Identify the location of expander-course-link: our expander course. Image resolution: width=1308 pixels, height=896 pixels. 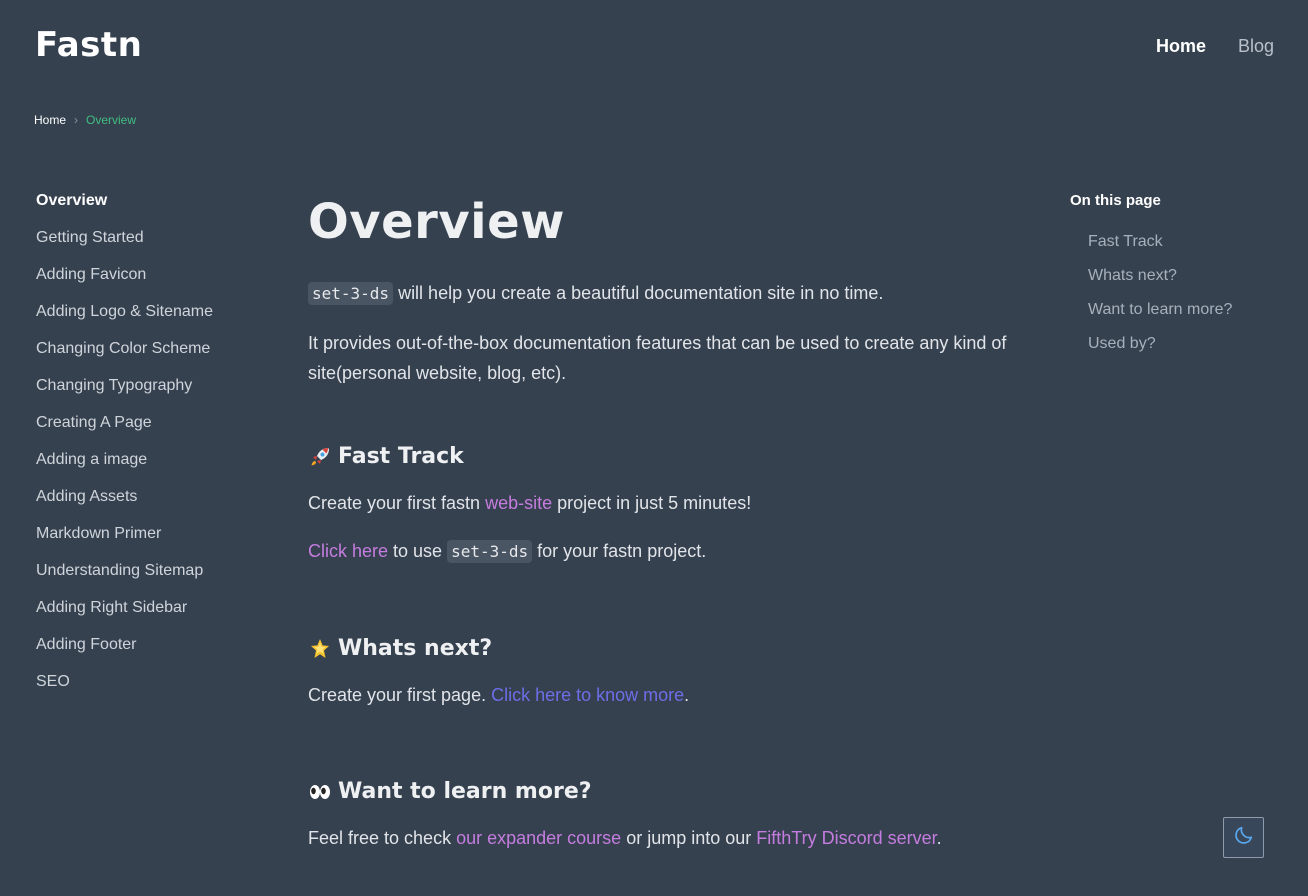
(538, 838).